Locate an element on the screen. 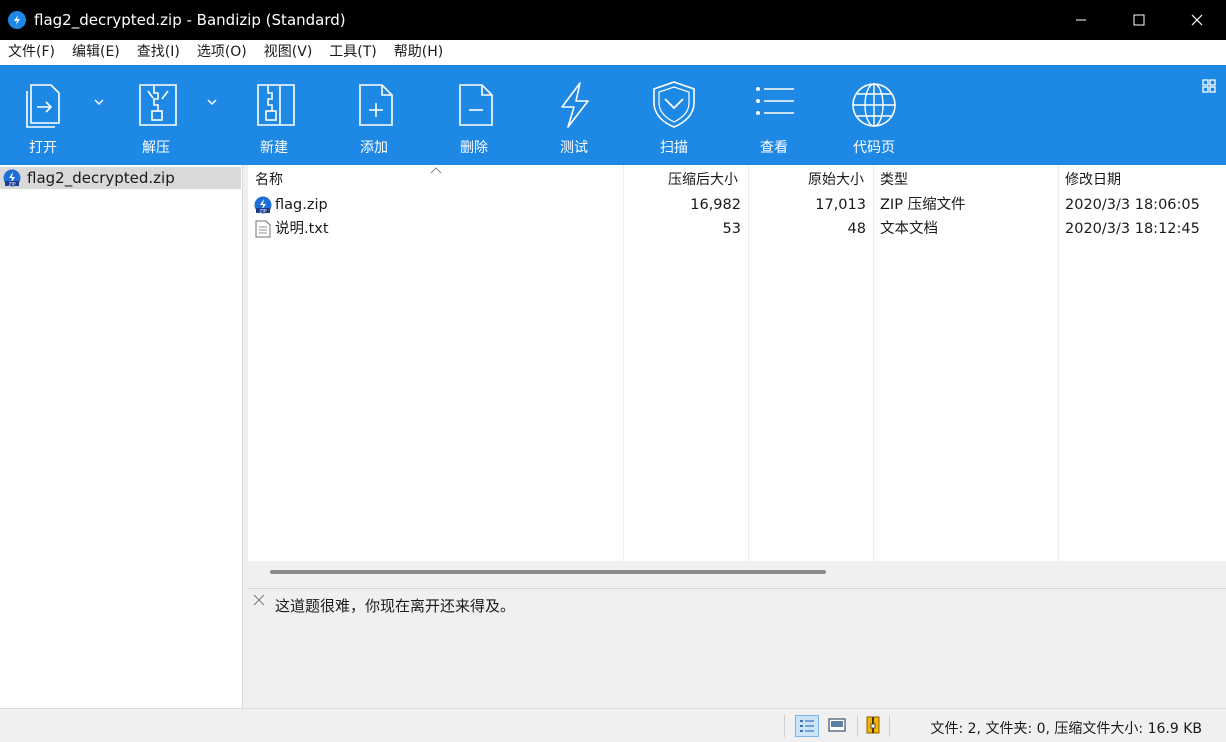 The image size is (1226, 742). details-view-button is located at coordinates (807, 726).